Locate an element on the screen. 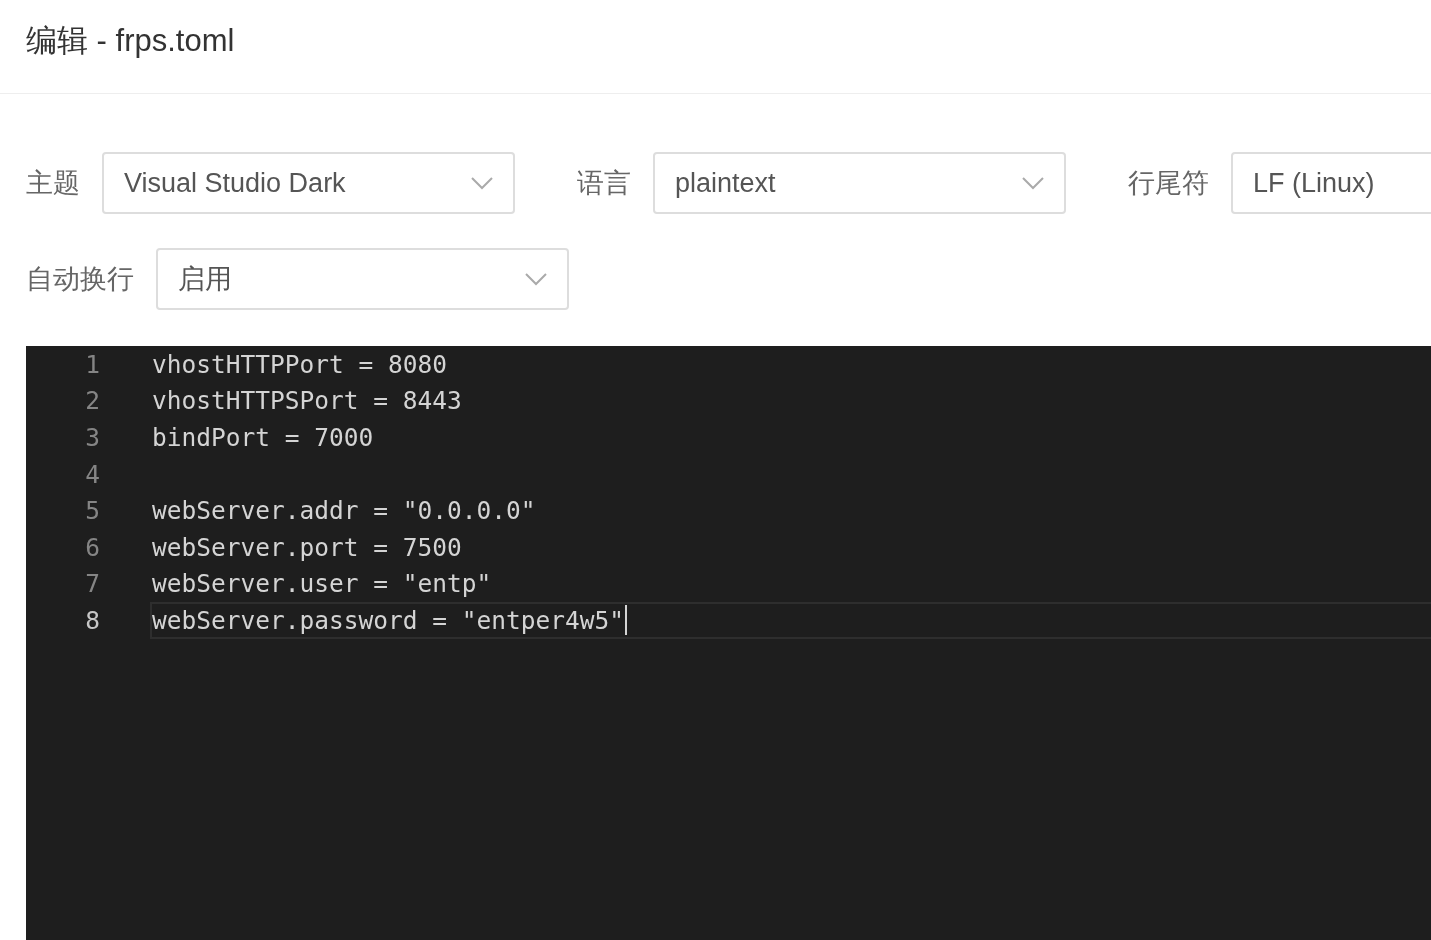 Image resolution: width=1431 pixels, height=940 pixels. line-number: 8 is located at coordinates (92, 620).